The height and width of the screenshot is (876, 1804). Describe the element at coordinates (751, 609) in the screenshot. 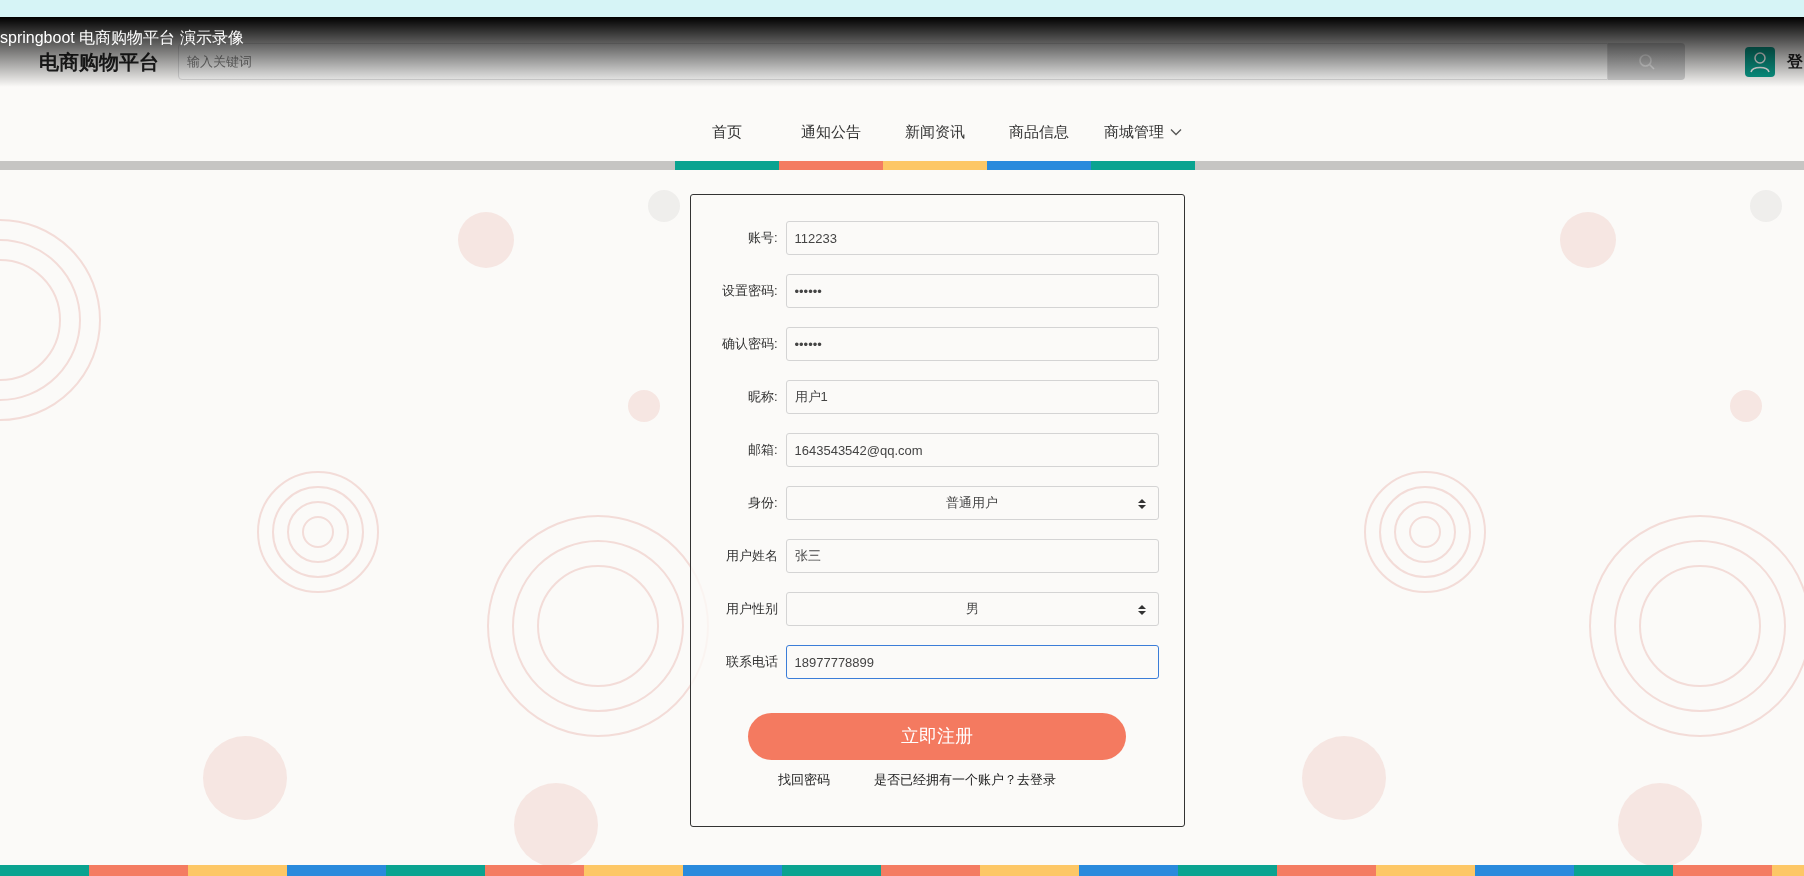

I see `field-label: 用户性别` at that location.